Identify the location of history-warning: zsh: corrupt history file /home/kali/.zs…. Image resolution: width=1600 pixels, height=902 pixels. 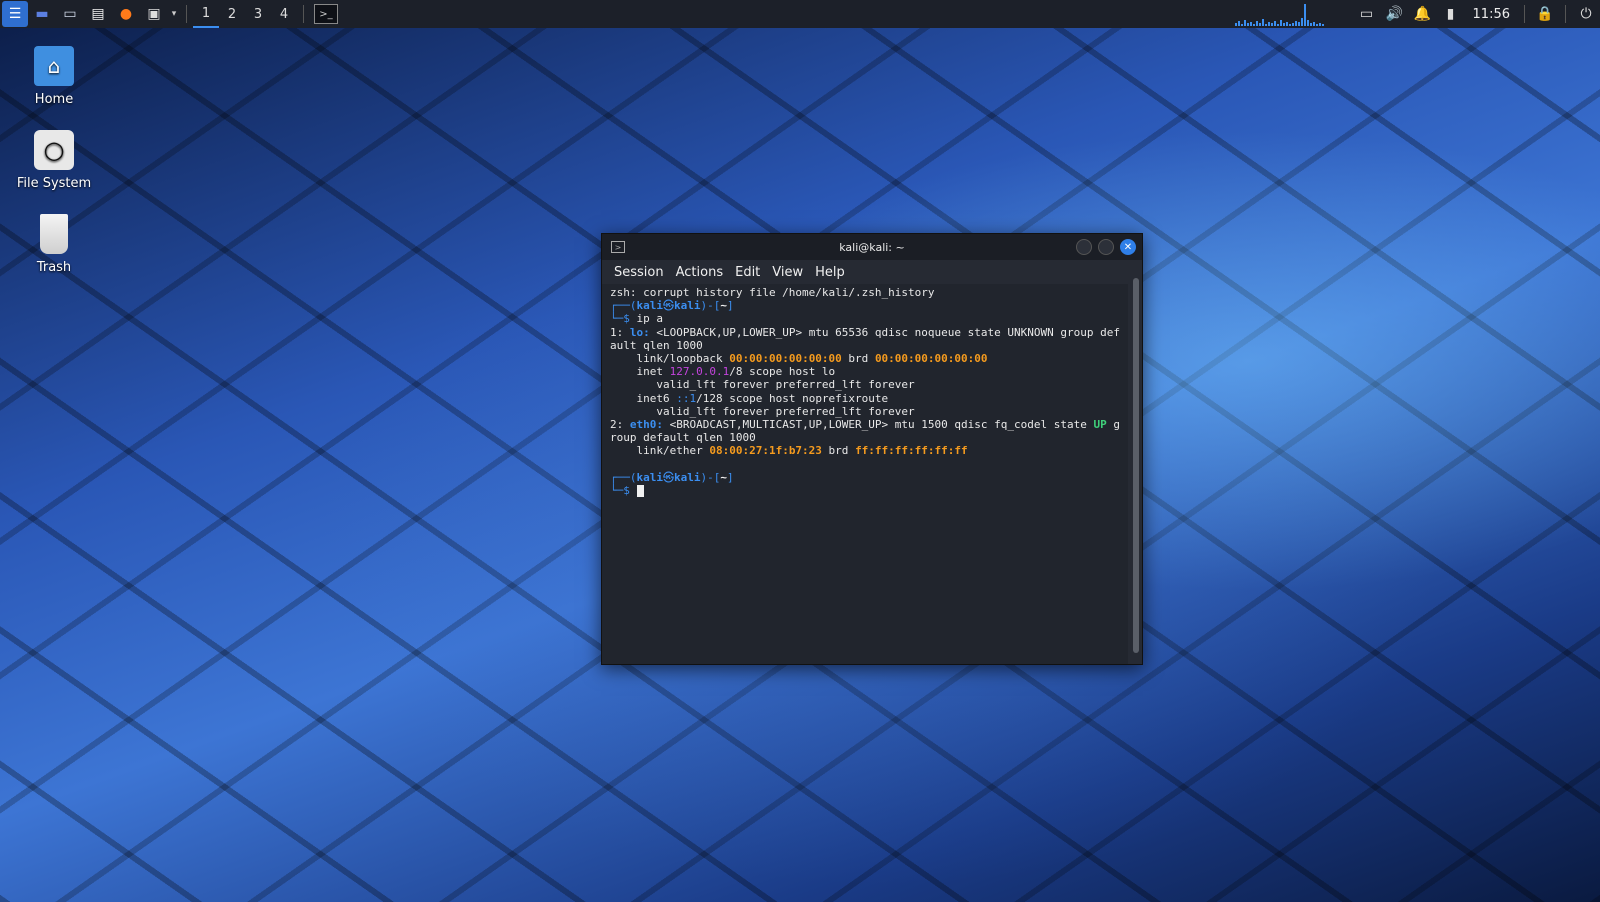
(772, 292).